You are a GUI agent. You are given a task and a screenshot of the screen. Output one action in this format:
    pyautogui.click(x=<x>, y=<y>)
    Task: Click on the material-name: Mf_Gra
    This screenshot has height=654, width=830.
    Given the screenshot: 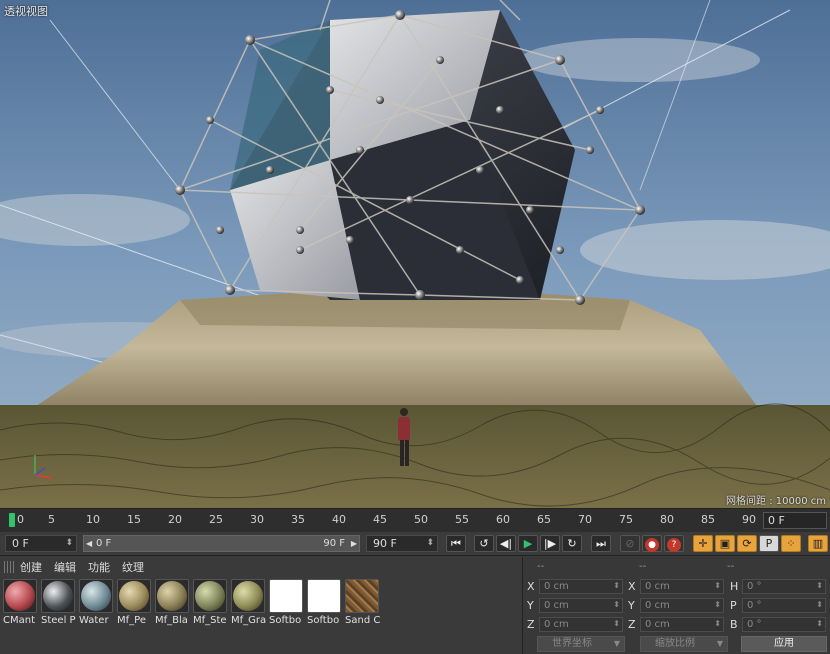 What is the action you would take?
    pyautogui.click(x=249, y=620)
    